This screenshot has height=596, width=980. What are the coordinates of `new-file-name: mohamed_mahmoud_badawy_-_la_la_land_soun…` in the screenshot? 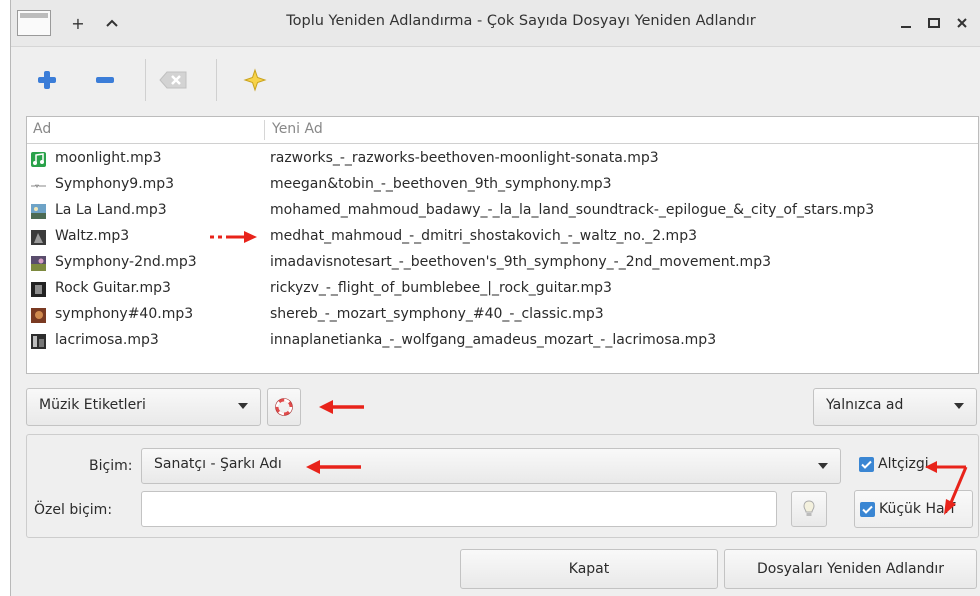 It's located at (572, 210).